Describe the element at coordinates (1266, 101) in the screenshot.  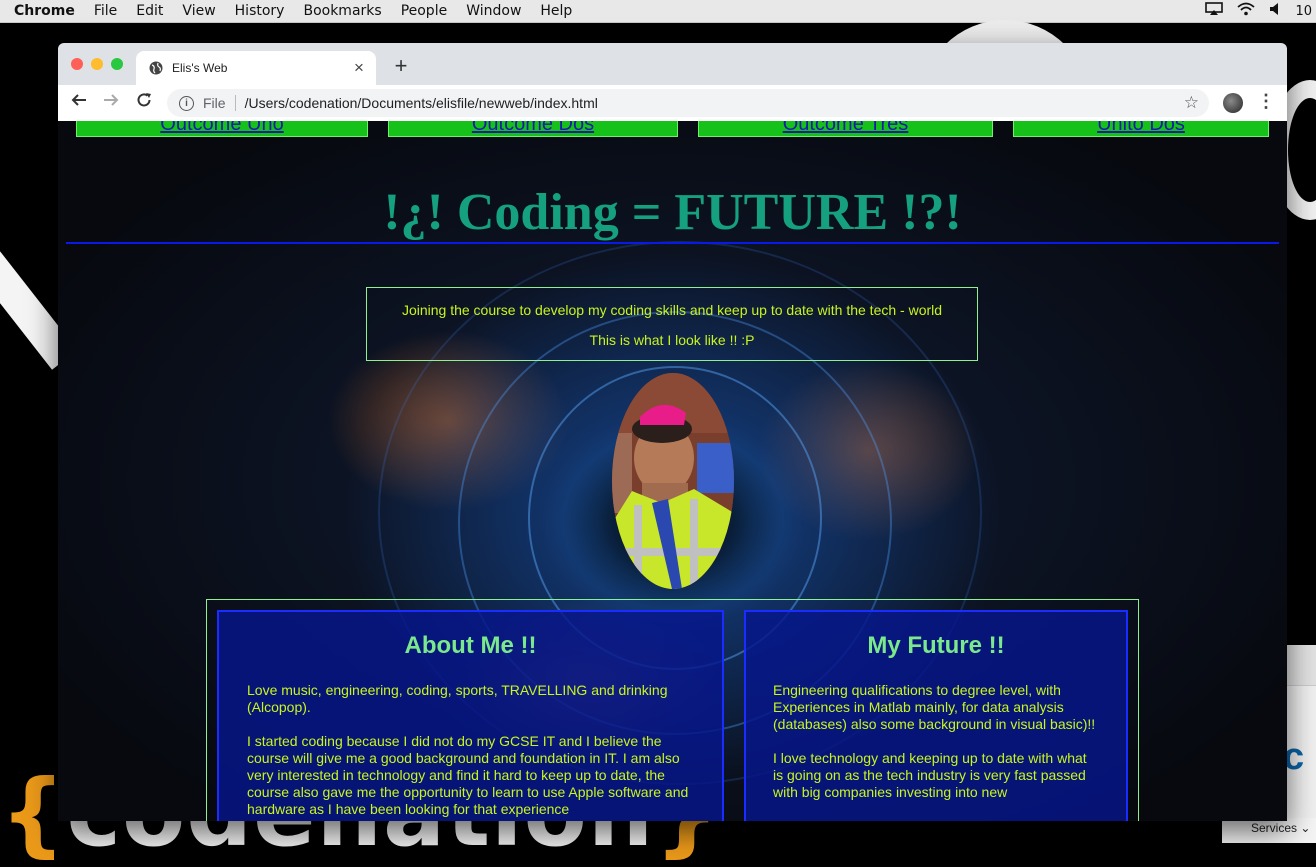
I see `menu-kebab-icon: ⋮` at that location.